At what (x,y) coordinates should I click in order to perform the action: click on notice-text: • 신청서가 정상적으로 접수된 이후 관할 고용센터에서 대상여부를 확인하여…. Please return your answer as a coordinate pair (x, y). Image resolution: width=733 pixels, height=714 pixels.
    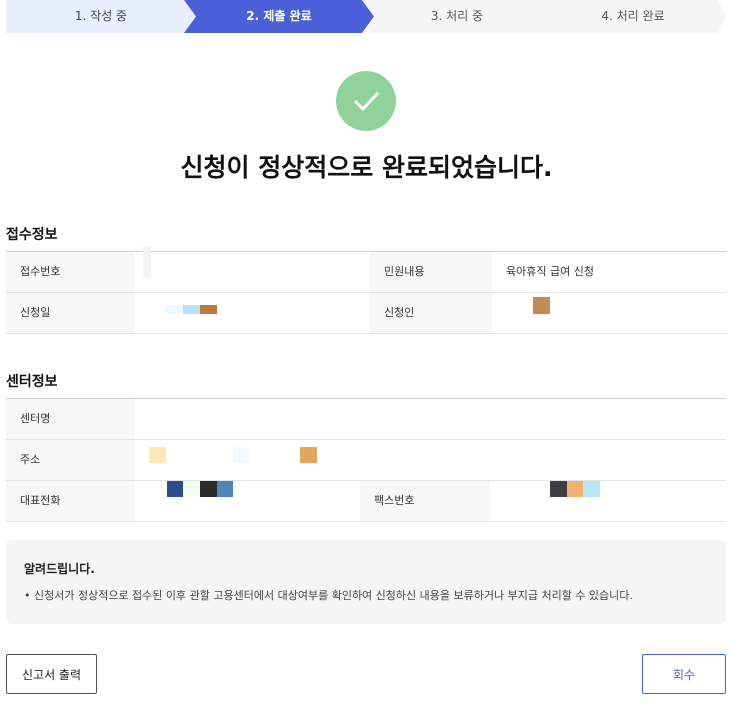
    Looking at the image, I should click on (328, 595).